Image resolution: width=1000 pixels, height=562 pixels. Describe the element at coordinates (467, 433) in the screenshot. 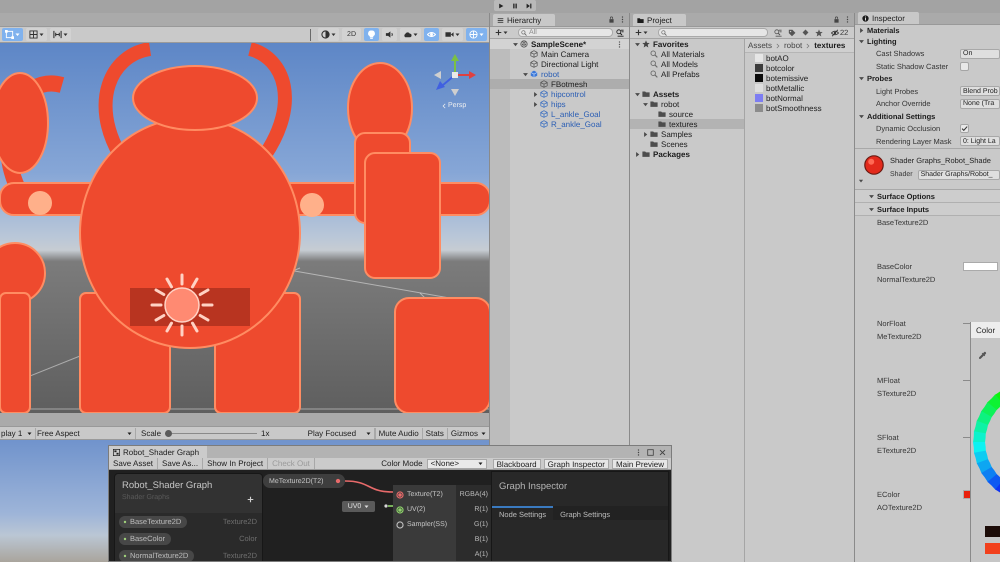

I see `gizmos-dropdown: Gizmos` at that location.